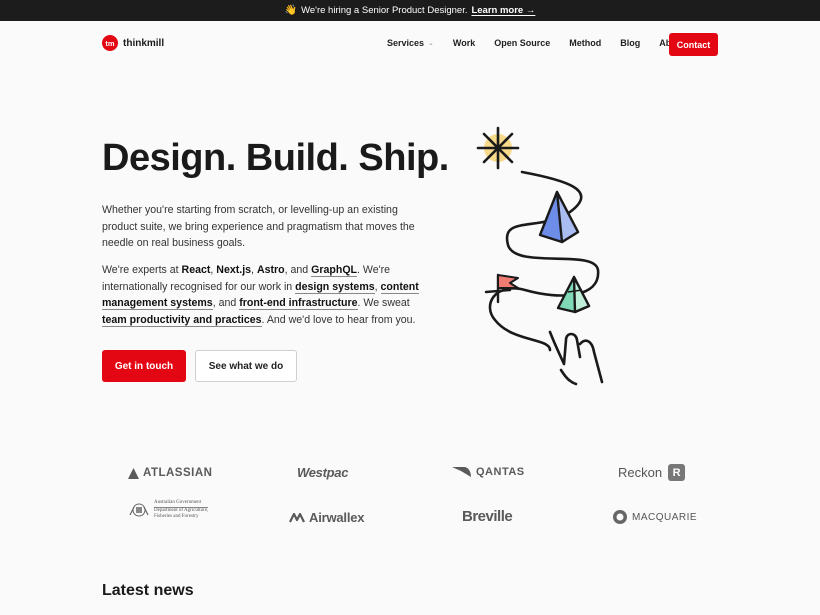 The height and width of the screenshot is (615, 820). Describe the element at coordinates (334, 270) in the screenshot. I see `graphql-link: GraphQL` at that location.